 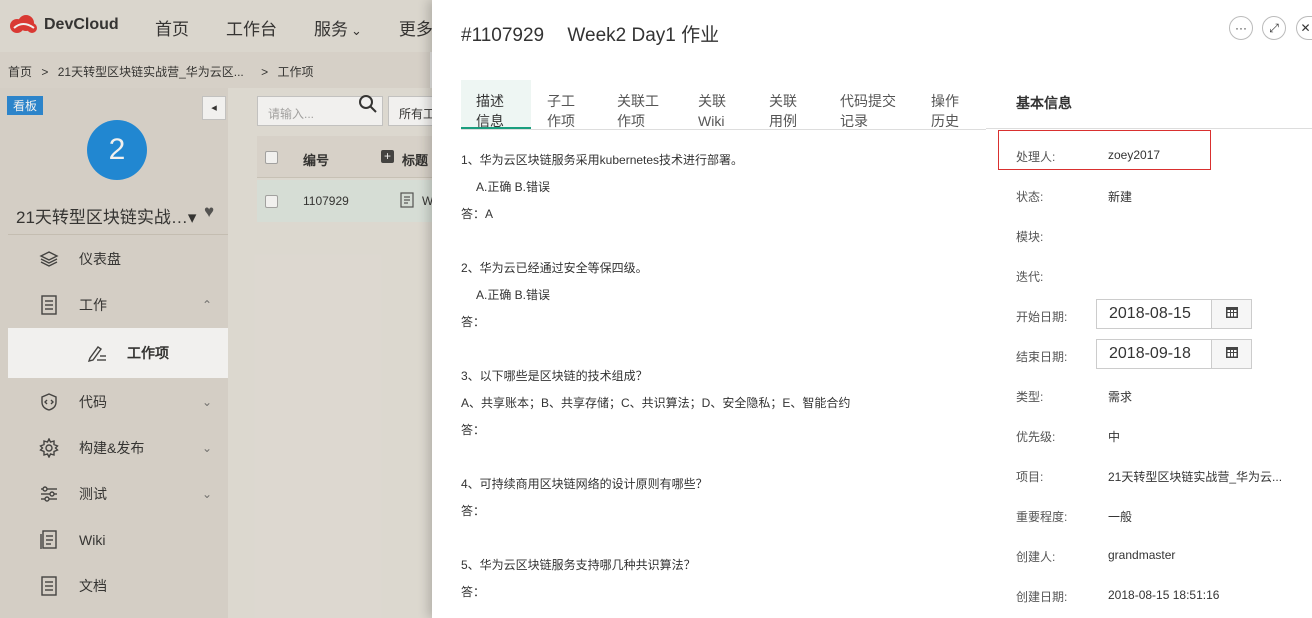 What do you see at coordinates (271, 157) in the screenshot?
I see `select-all-checkbox` at bounding box center [271, 157].